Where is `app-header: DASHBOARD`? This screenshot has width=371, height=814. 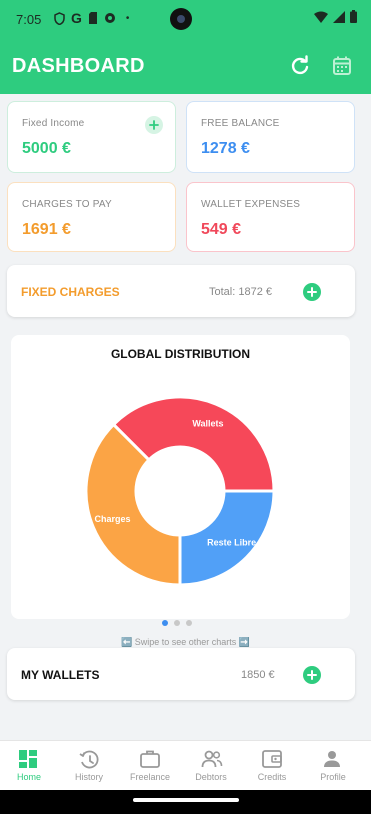
app-header: DASHBOARD is located at coordinates (185, 66).